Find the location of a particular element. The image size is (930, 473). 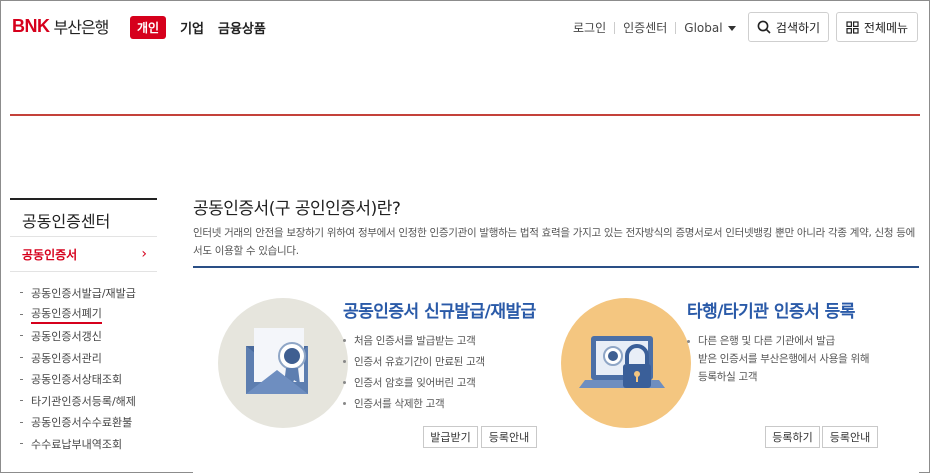

register-button: 등록하기 is located at coordinates (792, 437).